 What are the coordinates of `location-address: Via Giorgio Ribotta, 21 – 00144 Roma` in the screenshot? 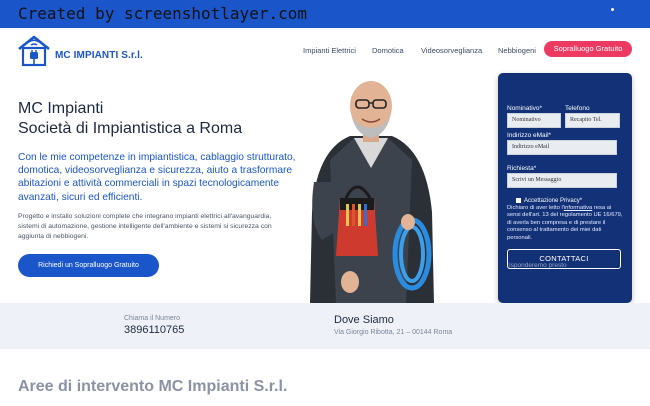 It's located at (393, 332).